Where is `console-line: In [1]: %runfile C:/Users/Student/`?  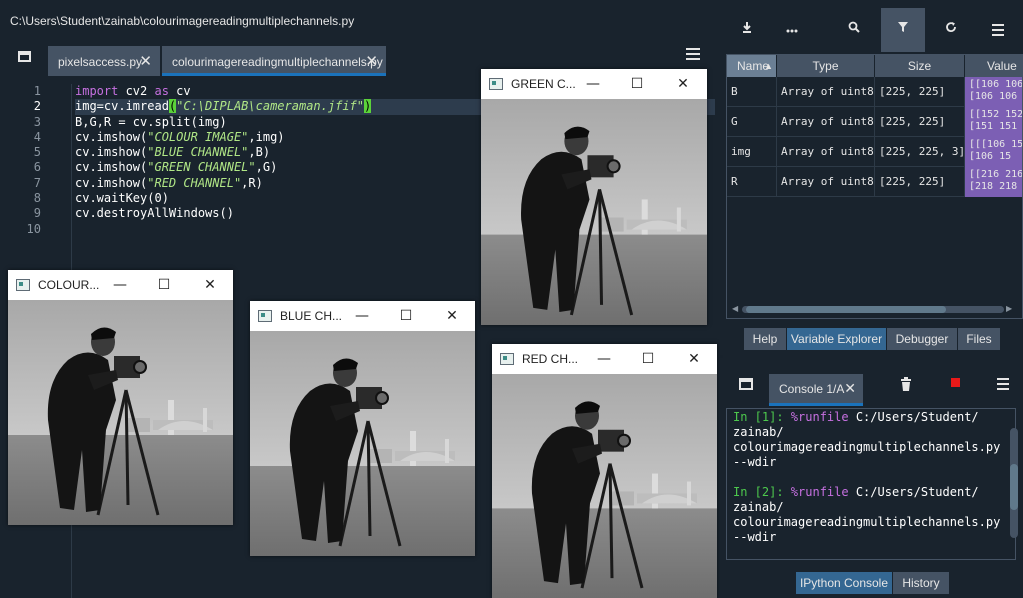 console-line: In [1]: %runfile C:/Users/Student/ is located at coordinates (871, 417).